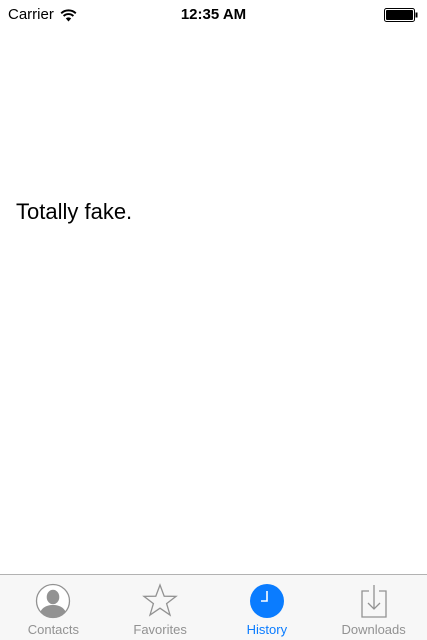 The width and height of the screenshot is (427, 640). Describe the element at coordinates (266, 601) in the screenshot. I see `clock-icon` at that location.